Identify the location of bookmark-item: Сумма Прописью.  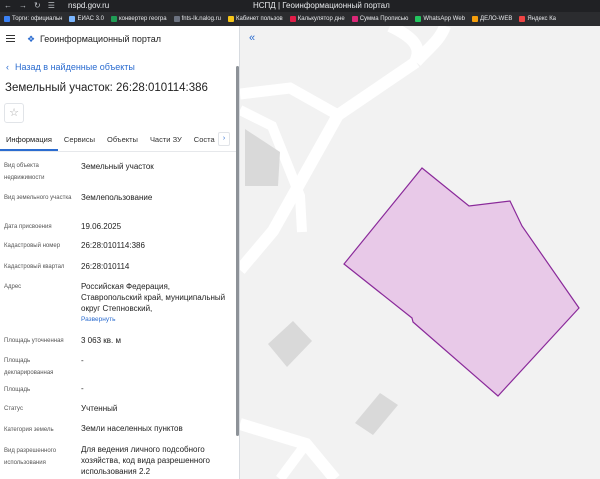
(380, 19).